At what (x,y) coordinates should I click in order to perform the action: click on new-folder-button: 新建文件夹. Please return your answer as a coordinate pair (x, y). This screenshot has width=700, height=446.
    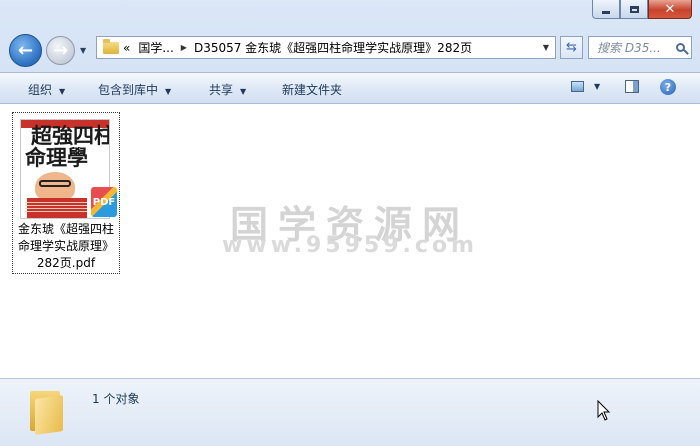
    Looking at the image, I should click on (312, 89).